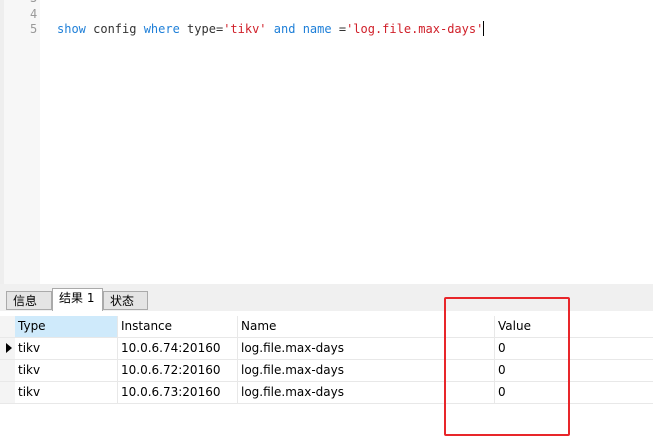  What do you see at coordinates (178, 392) in the screenshot?
I see `cell-instance: 10.0.6.73:20160` at bounding box center [178, 392].